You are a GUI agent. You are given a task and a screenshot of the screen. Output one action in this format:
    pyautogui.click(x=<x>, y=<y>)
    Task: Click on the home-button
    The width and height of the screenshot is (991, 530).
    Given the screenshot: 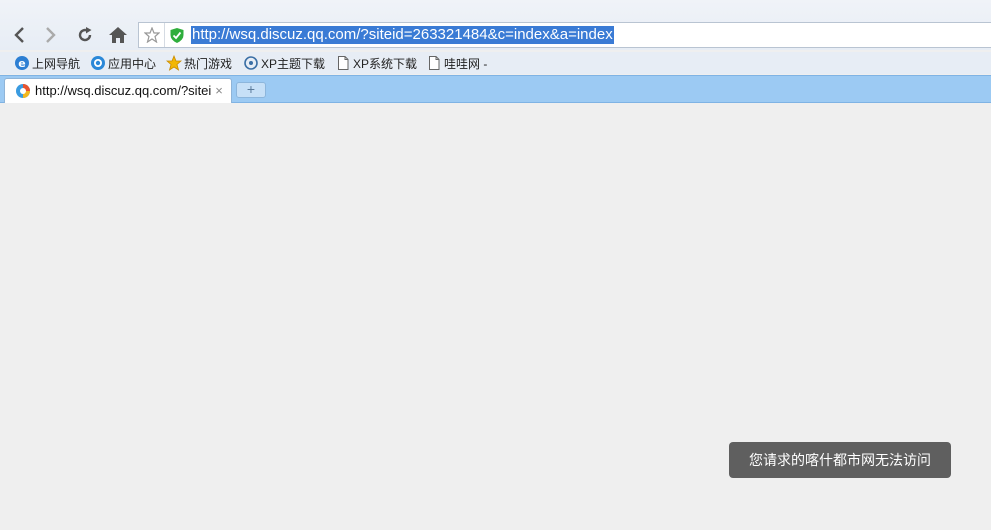 What is the action you would take?
    pyautogui.click(x=118, y=35)
    